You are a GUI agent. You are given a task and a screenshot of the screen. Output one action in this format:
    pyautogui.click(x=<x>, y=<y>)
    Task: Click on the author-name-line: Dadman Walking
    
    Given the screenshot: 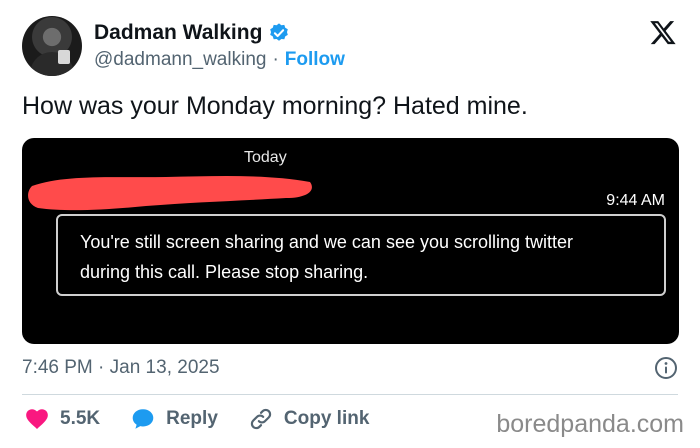 What is the action you would take?
    pyautogui.click(x=192, y=33)
    